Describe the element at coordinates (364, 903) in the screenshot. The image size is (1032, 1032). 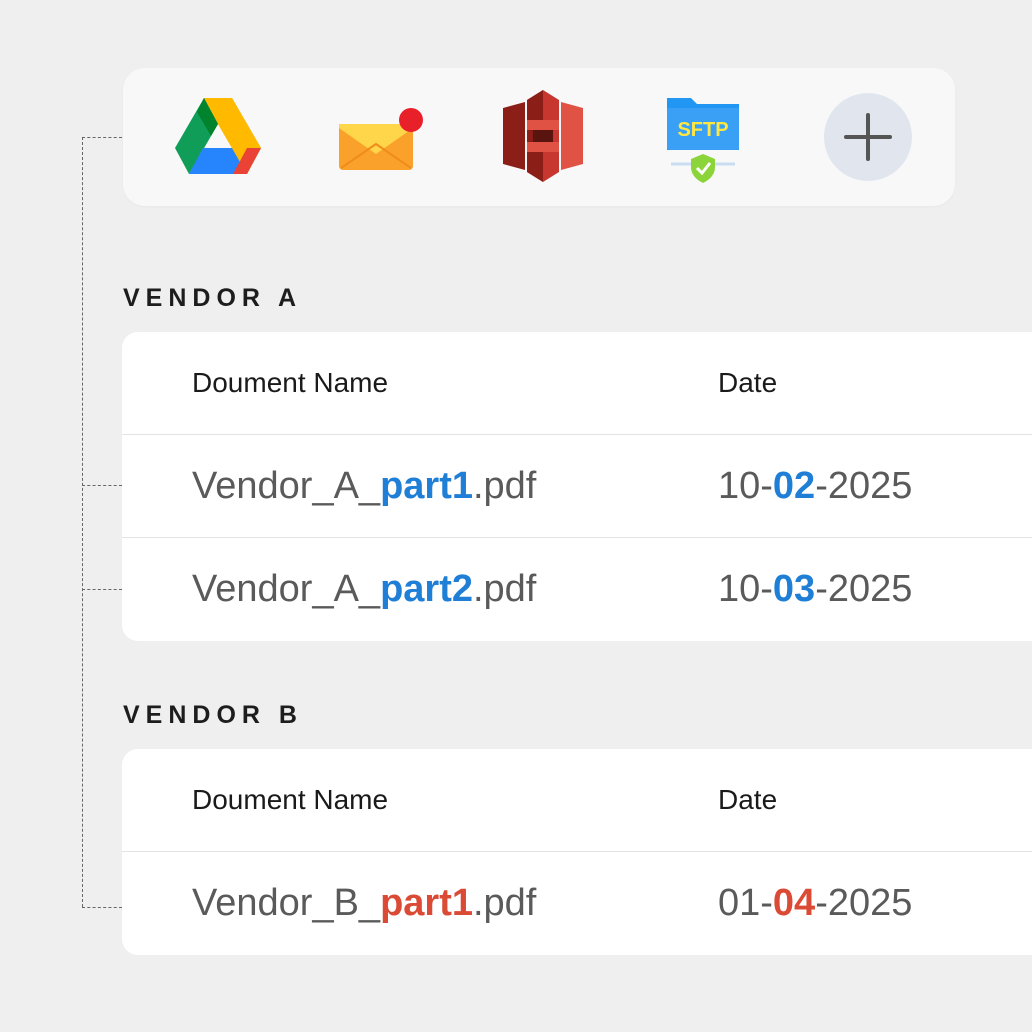
I see `document-name: Vendor_B_ part1 .pdf` at that location.